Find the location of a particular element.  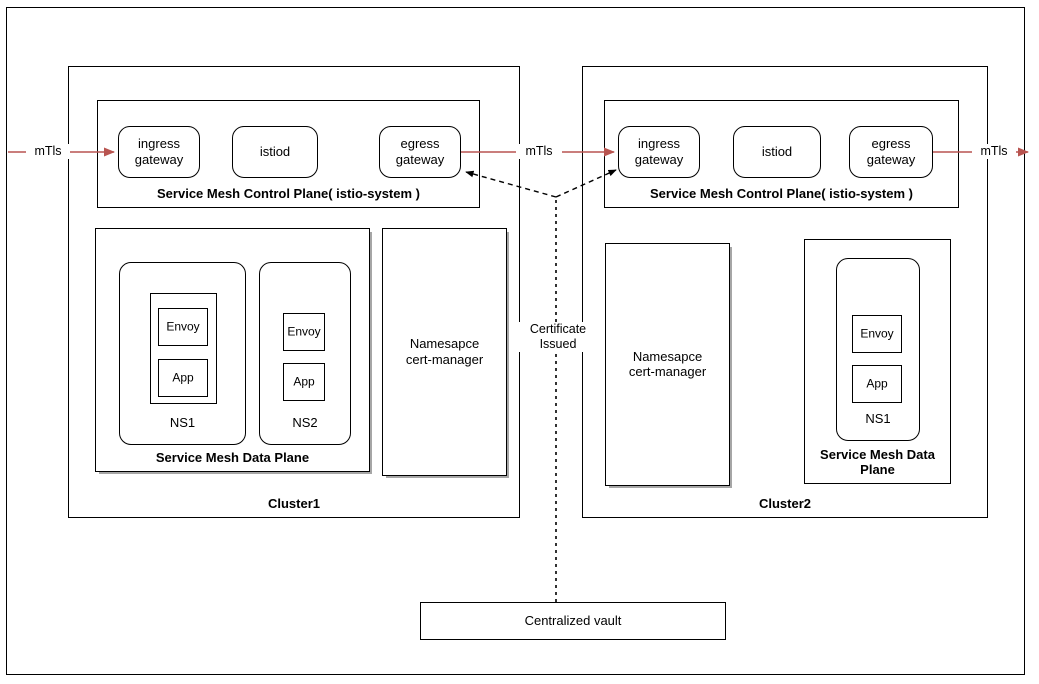

cluster1-ns2: NS2 is located at coordinates (305, 353).